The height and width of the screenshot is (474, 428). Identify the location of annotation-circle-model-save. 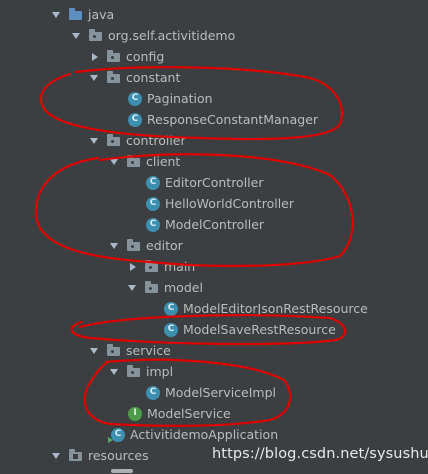
(208, 330).